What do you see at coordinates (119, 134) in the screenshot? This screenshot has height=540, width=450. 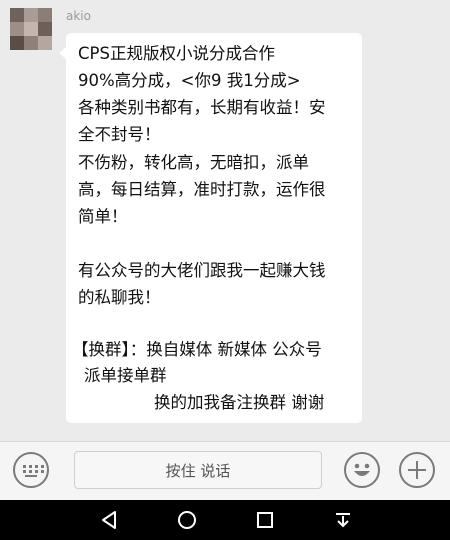 I see `message-line: 全不封号！` at bounding box center [119, 134].